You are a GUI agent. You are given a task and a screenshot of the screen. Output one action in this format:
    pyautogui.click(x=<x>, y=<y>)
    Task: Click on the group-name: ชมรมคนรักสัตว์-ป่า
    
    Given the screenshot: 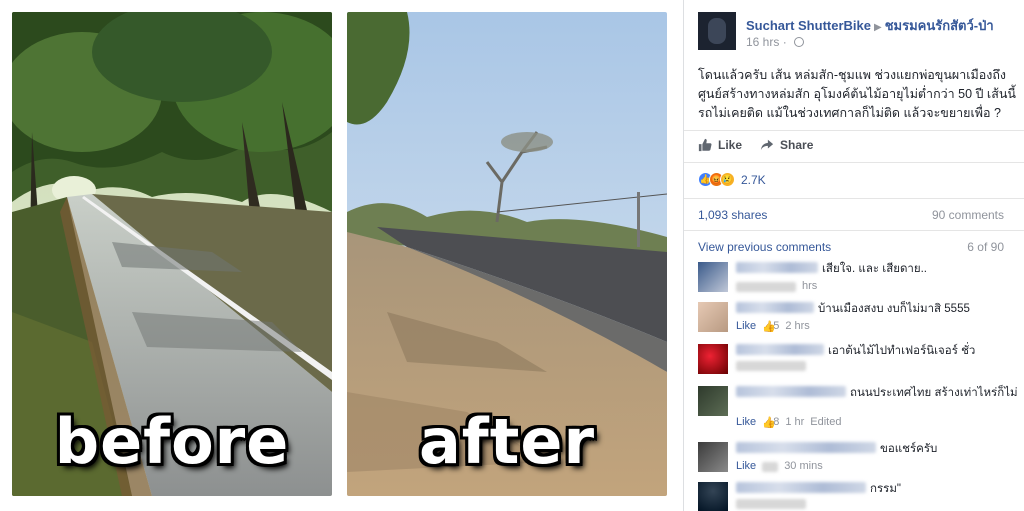 What is the action you would take?
    pyautogui.click(x=939, y=25)
    